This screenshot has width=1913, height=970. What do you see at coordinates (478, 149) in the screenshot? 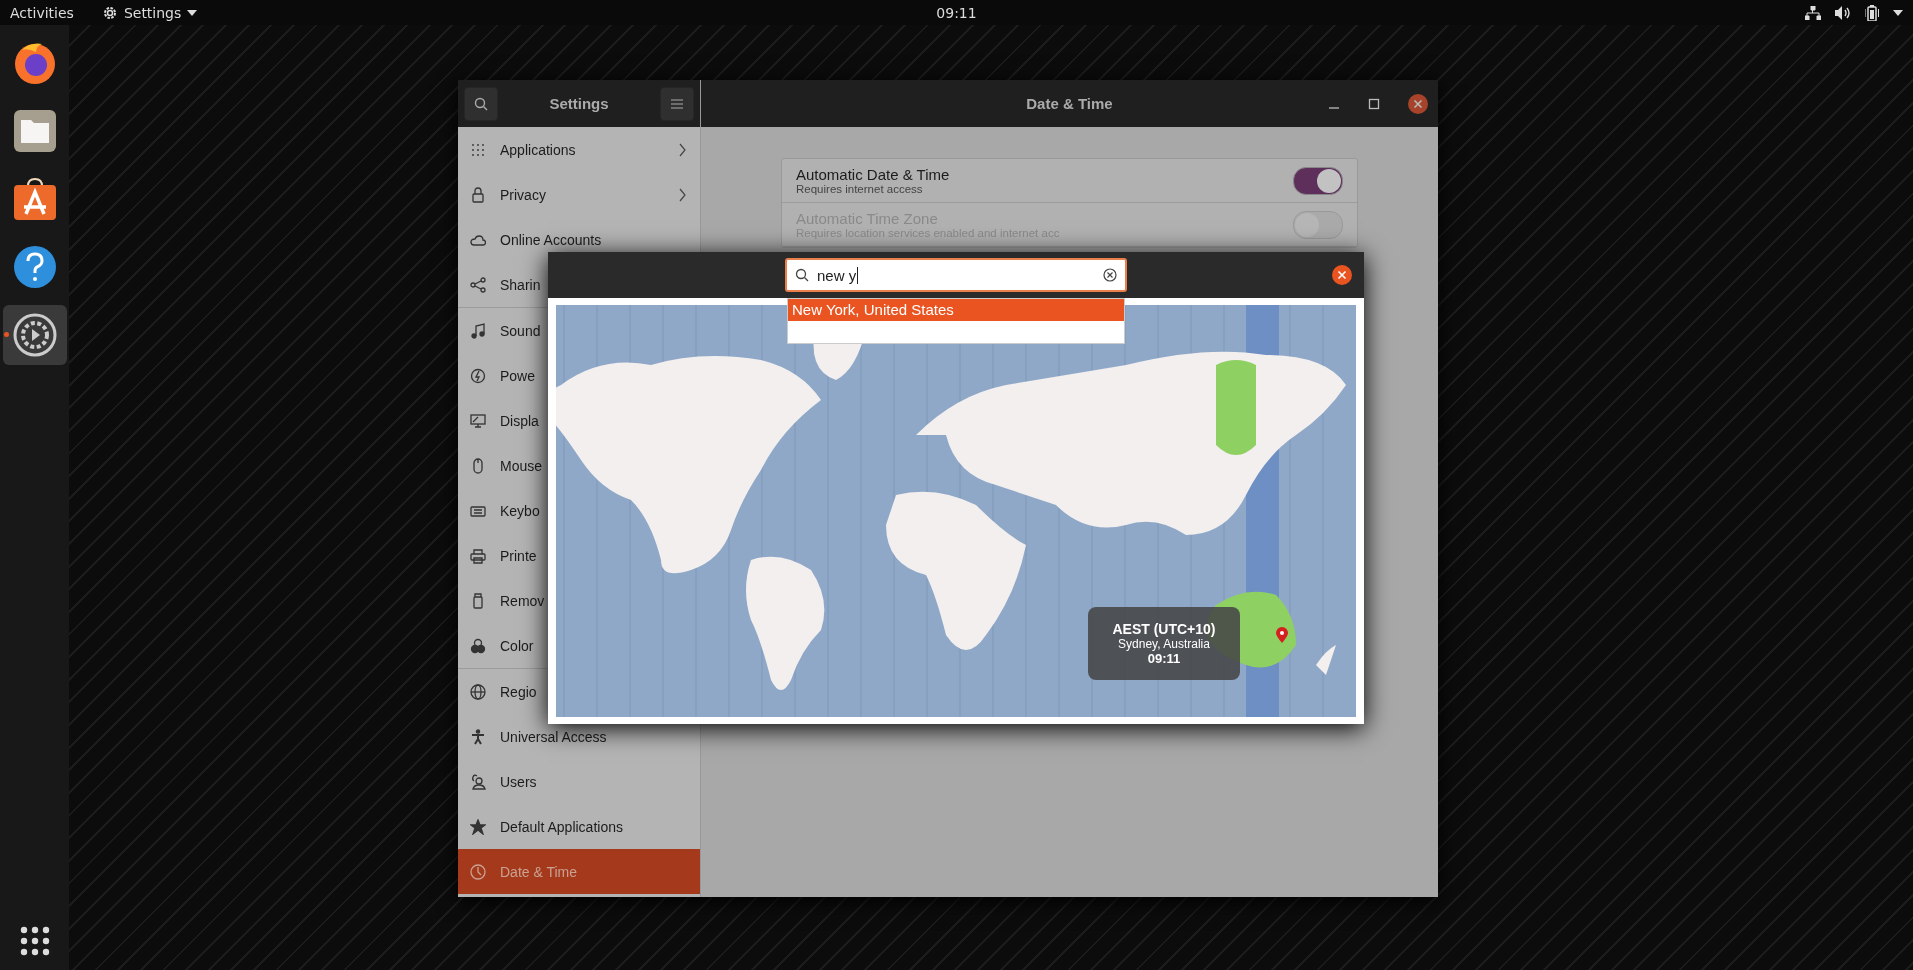
I see `grid-icon` at bounding box center [478, 149].